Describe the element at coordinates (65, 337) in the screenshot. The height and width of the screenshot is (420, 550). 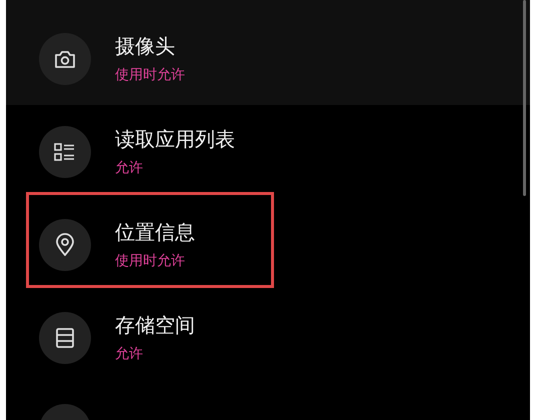
I see `storage-icon` at that location.